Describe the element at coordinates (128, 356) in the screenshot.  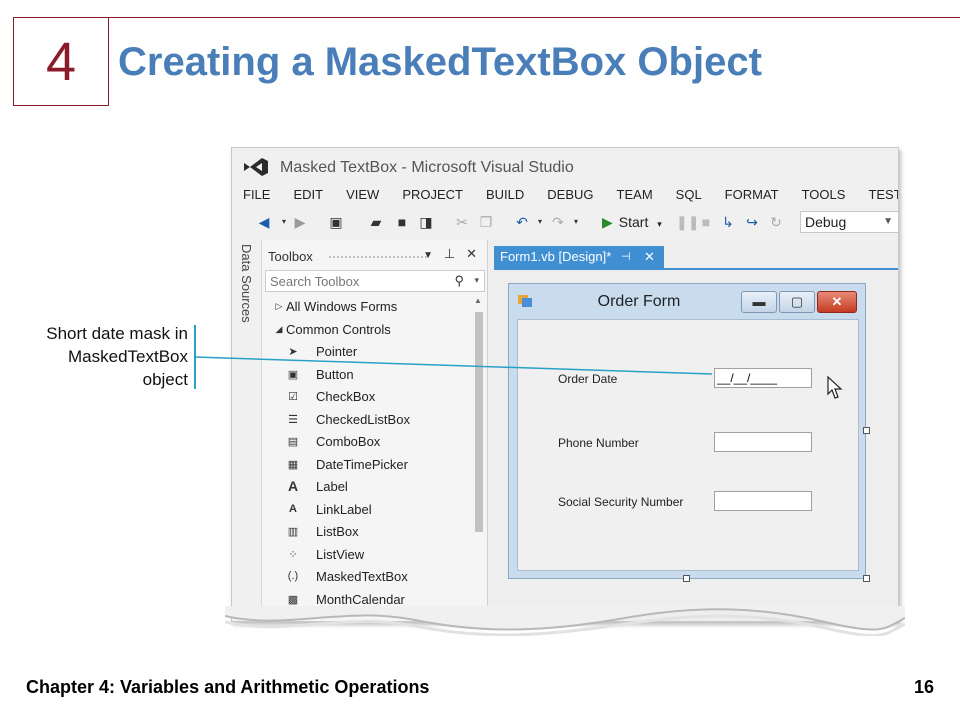
I see `callout-line-2: MaskedTextBox` at that location.